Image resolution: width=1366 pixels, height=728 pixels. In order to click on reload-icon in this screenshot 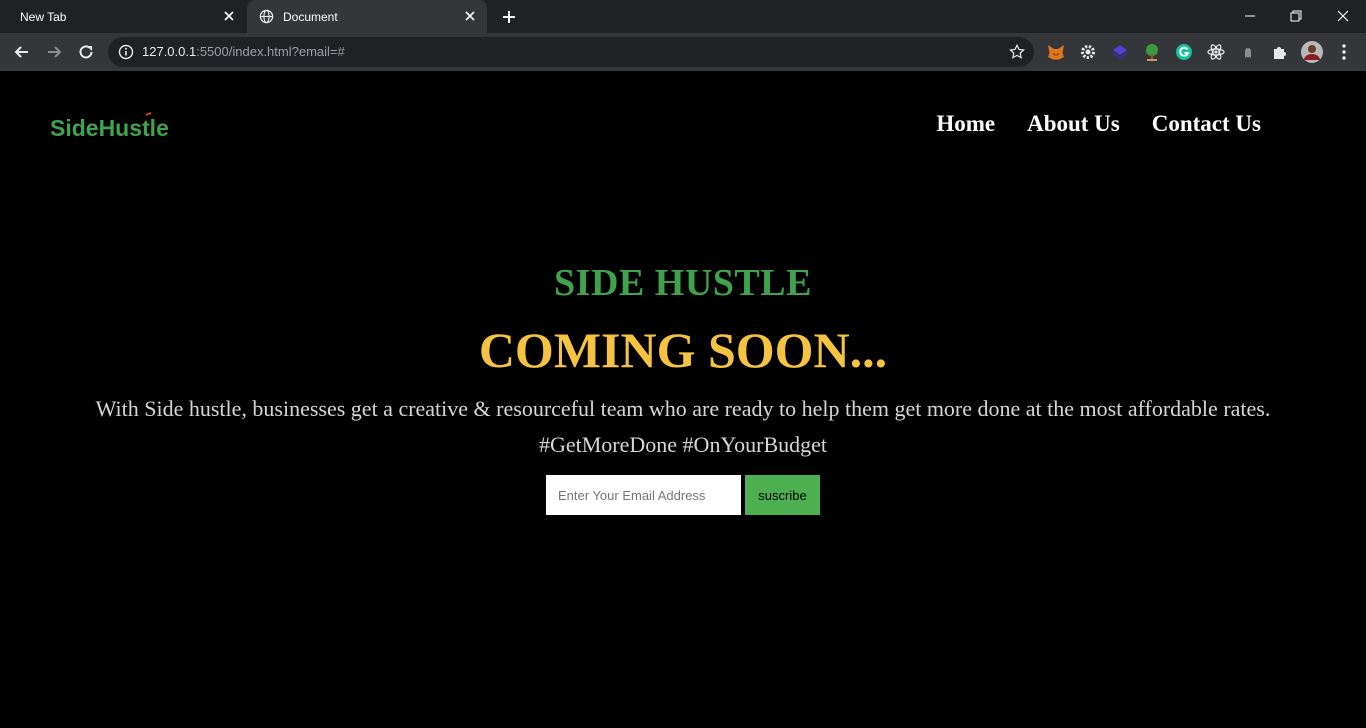, I will do `click(86, 52)`.